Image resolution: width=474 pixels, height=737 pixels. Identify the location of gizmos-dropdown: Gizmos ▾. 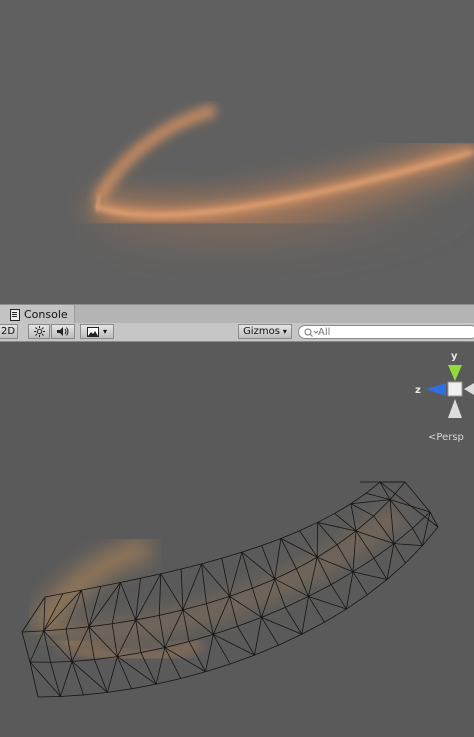
(265, 331).